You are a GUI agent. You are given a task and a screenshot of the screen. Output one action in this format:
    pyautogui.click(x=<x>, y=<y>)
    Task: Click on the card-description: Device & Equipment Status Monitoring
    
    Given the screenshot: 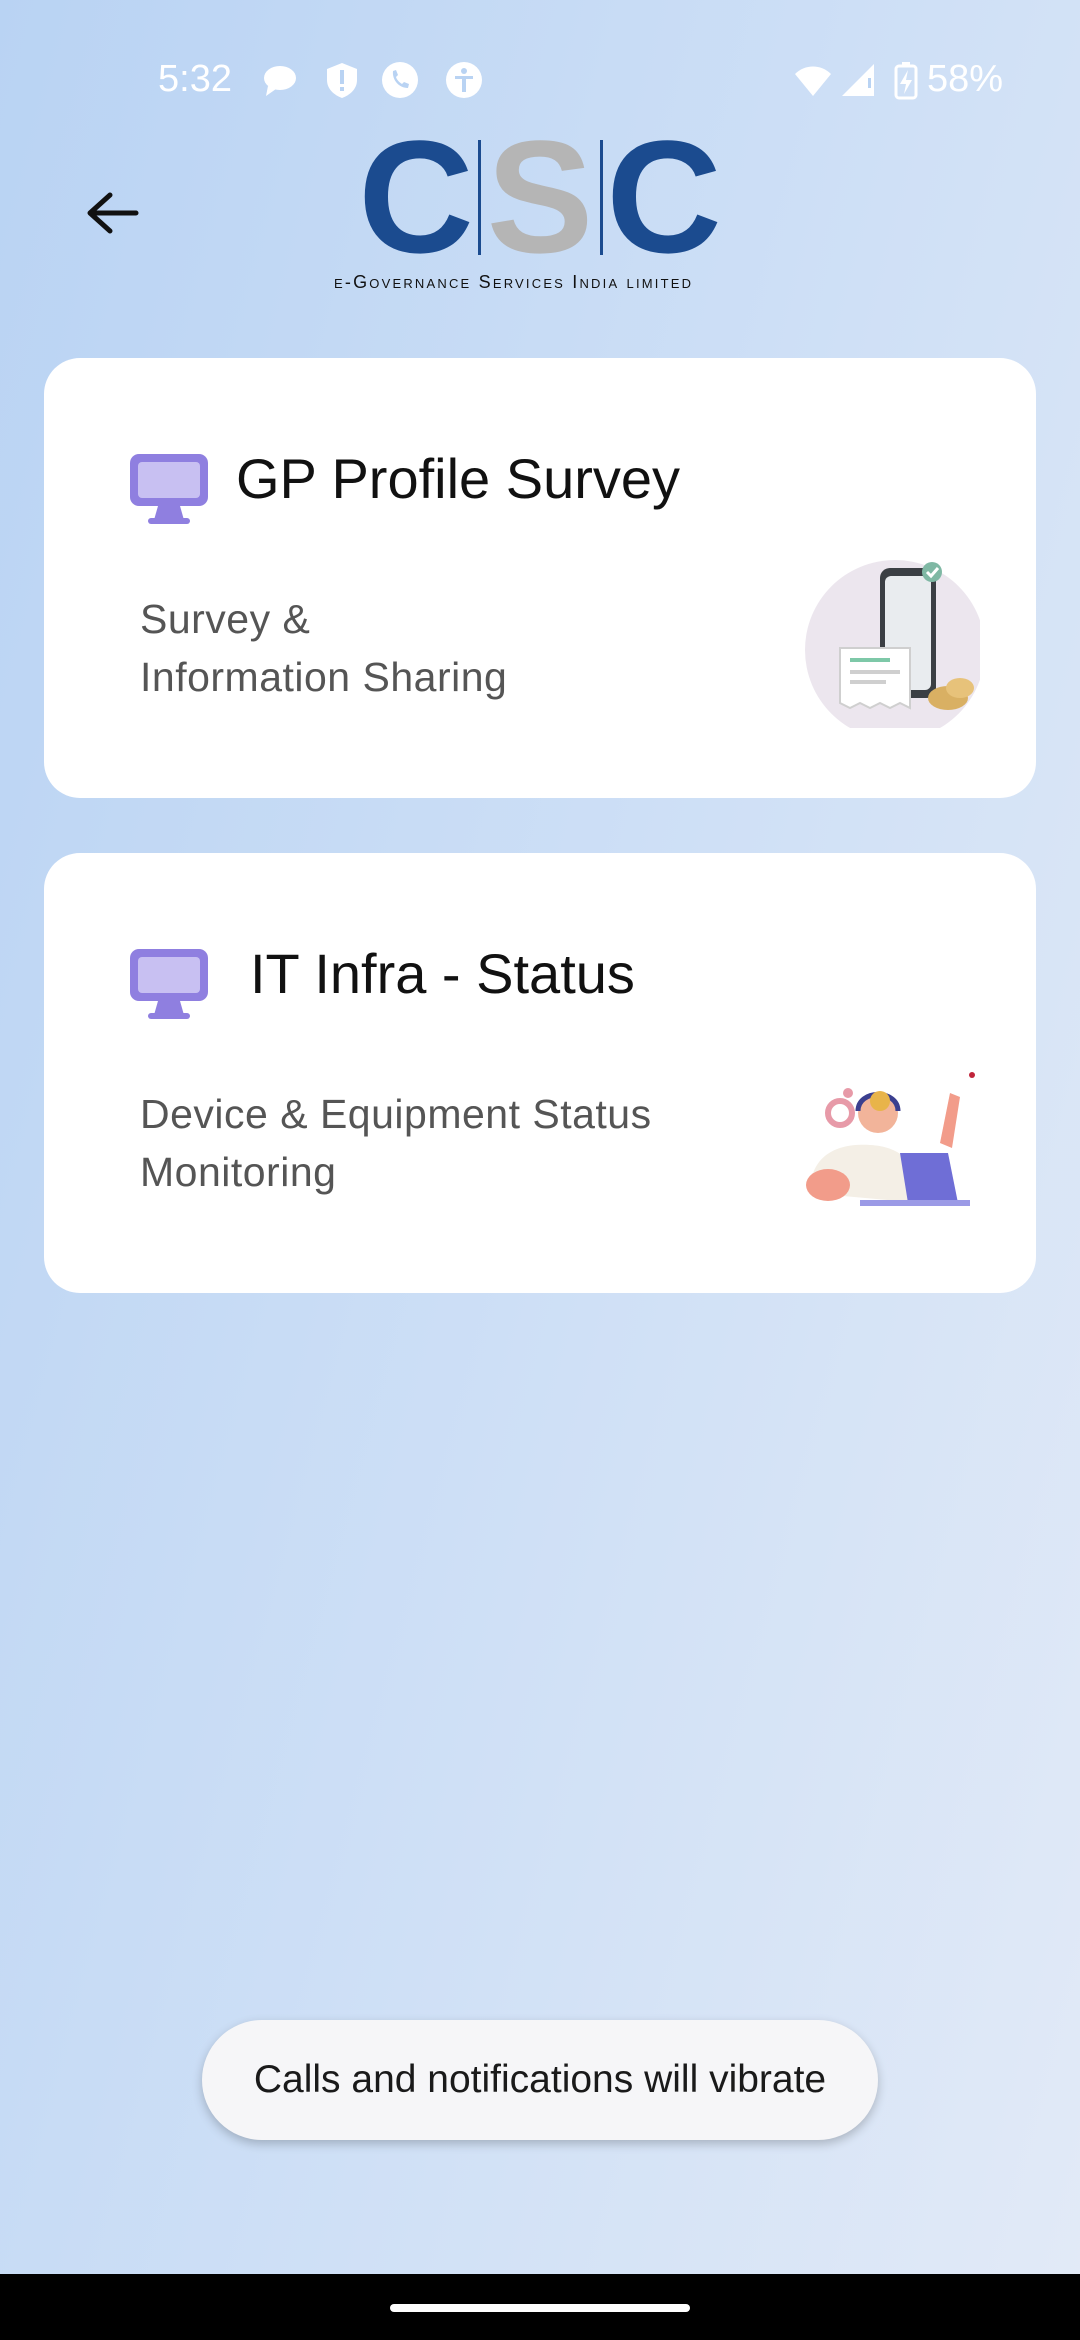 What is the action you would take?
    pyautogui.click(x=396, y=1143)
    